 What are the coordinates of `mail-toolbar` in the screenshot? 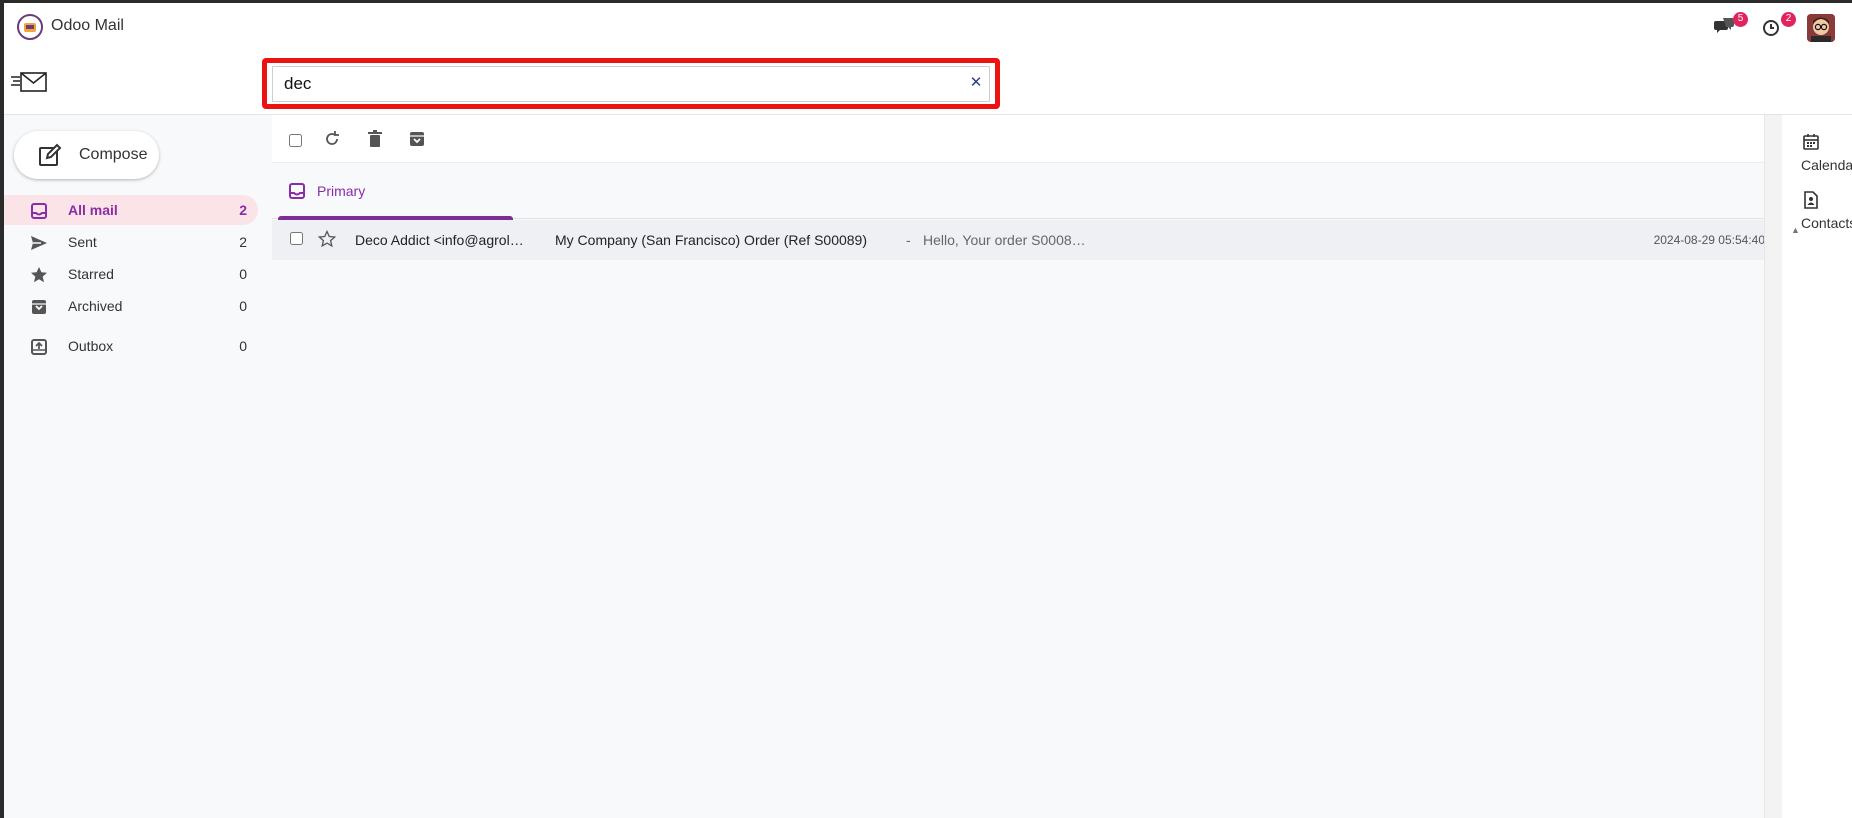 It's located at (1026, 139).